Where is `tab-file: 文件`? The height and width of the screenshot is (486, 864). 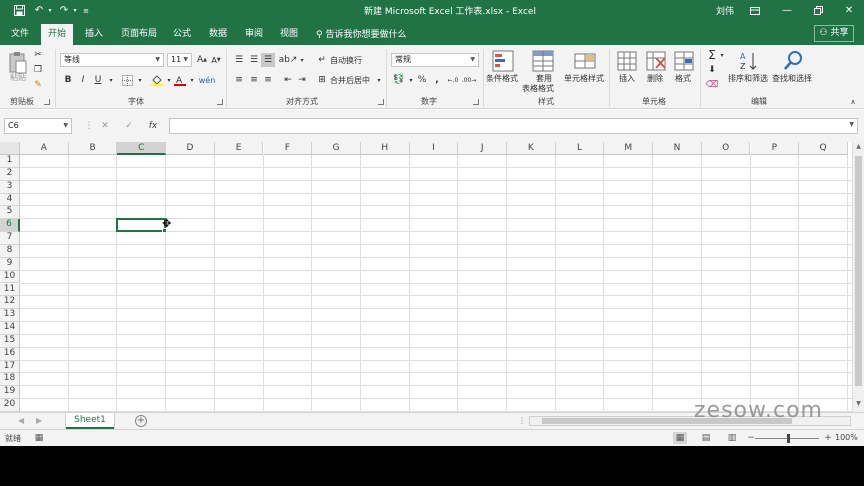 tab-file: 文件 is located at coordinates (20, 34).